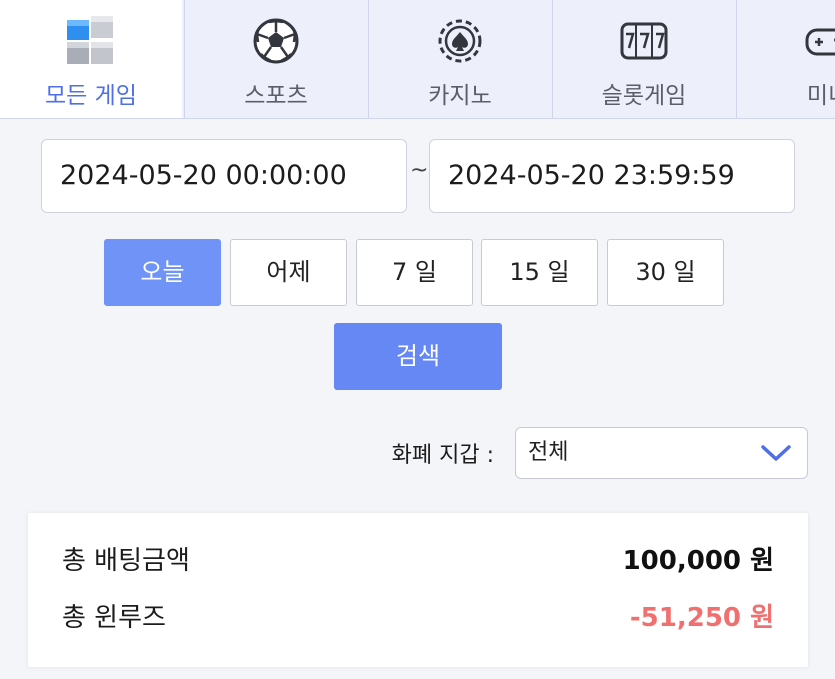 This screenshot has width=835, height=679. What do you see at coordinates (442, 455) in the screenshot?
I see `currency-wallet-label: 화폐 지갑 :` at bounding box center [442, 455].